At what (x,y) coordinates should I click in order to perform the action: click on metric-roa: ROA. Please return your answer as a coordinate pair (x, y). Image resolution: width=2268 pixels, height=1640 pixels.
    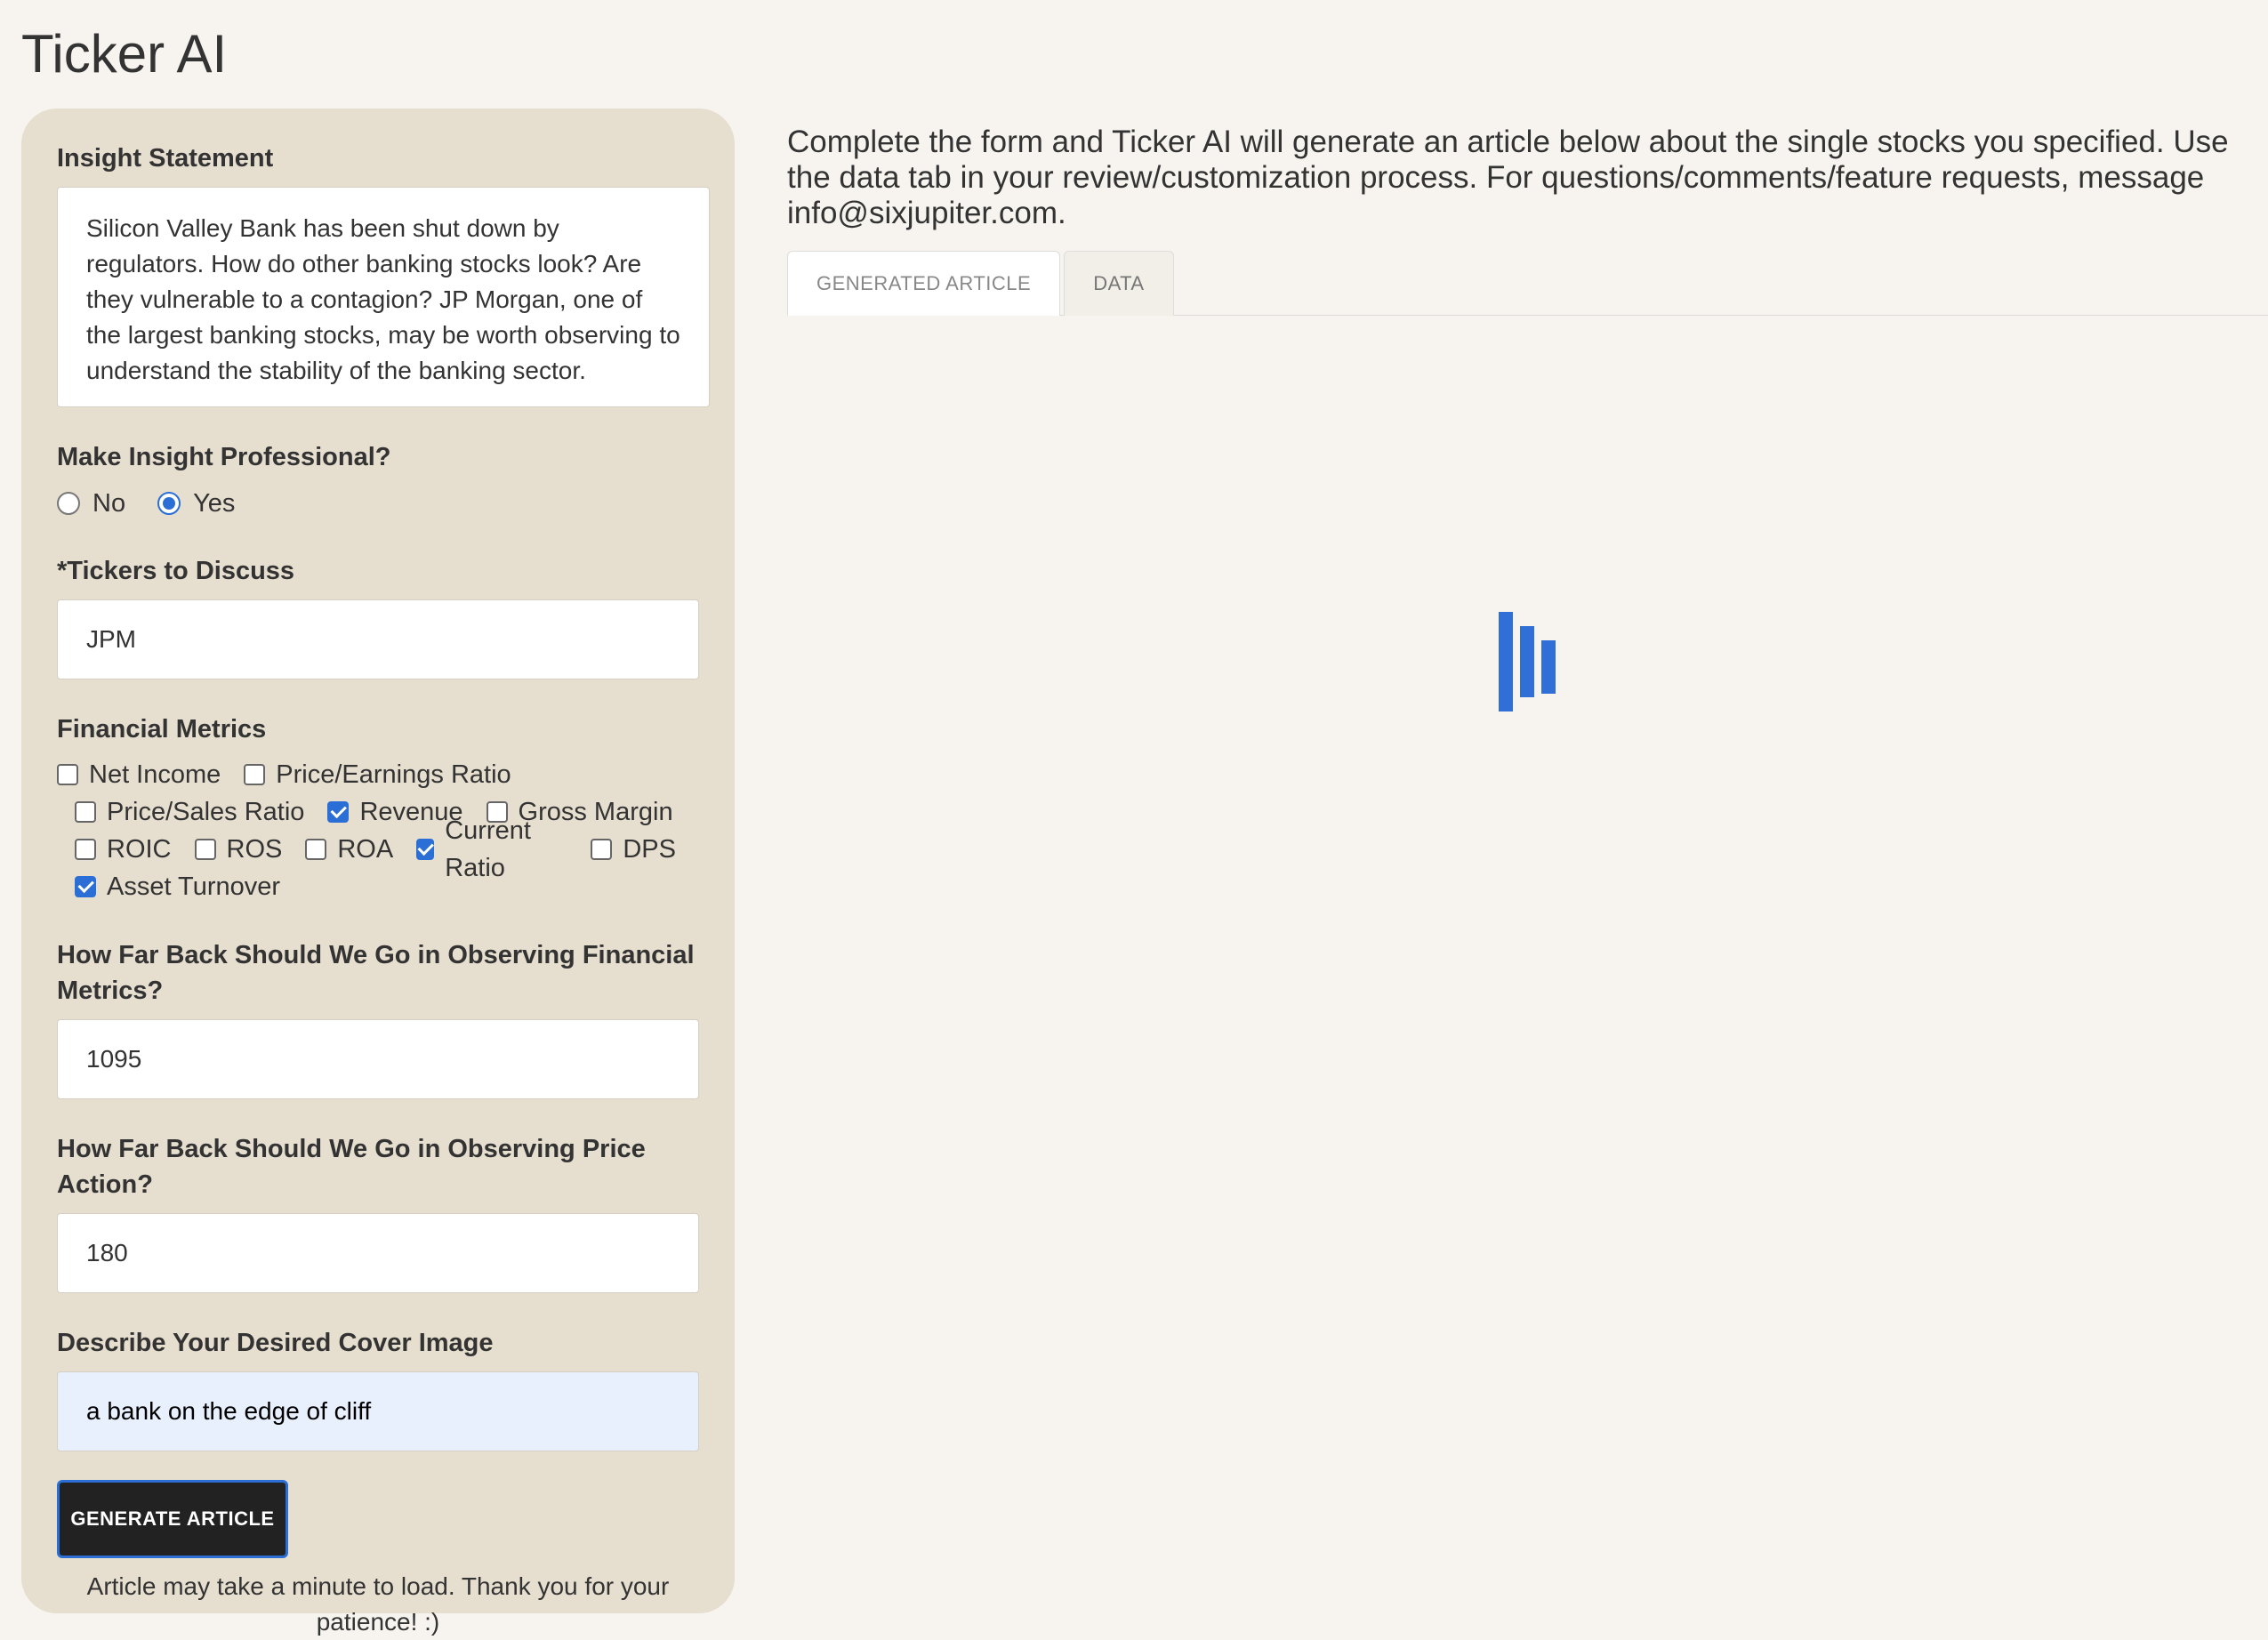
    Looking at the image, I should click on (349, 849).